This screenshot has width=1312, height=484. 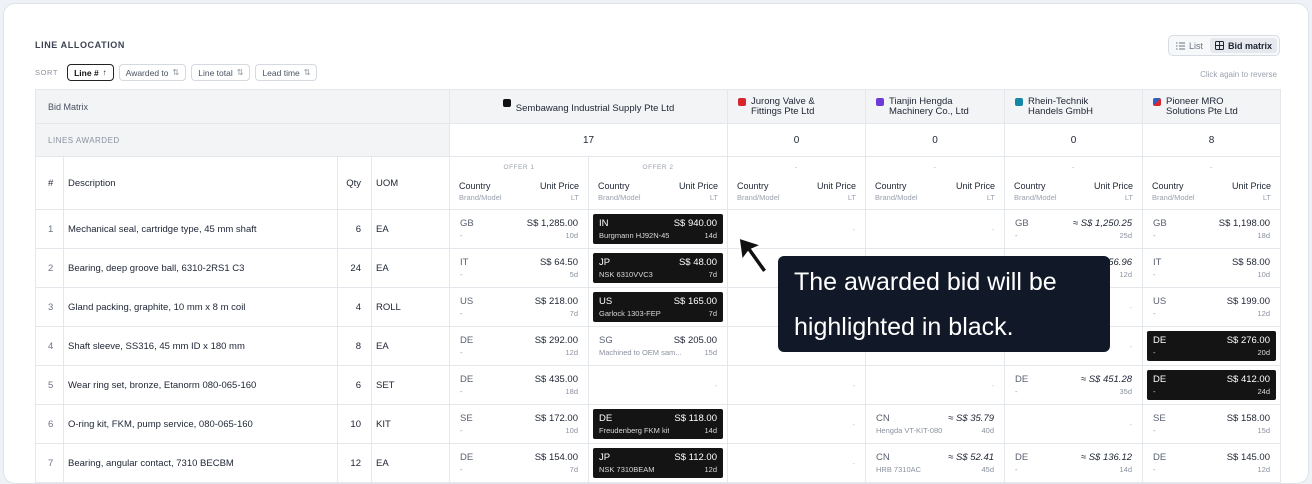 What do you see at coordinates (242, 106) in the screenshot?
I see `bid-matrix-label: Bid Matrix` at bounding box center [242, 106].